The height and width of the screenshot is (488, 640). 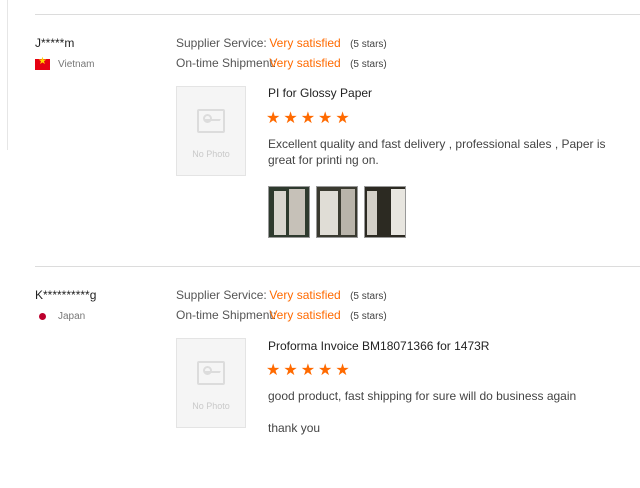 I want to click on product-title-link: PI for Glossy Paper, so click(x=320, y=93).